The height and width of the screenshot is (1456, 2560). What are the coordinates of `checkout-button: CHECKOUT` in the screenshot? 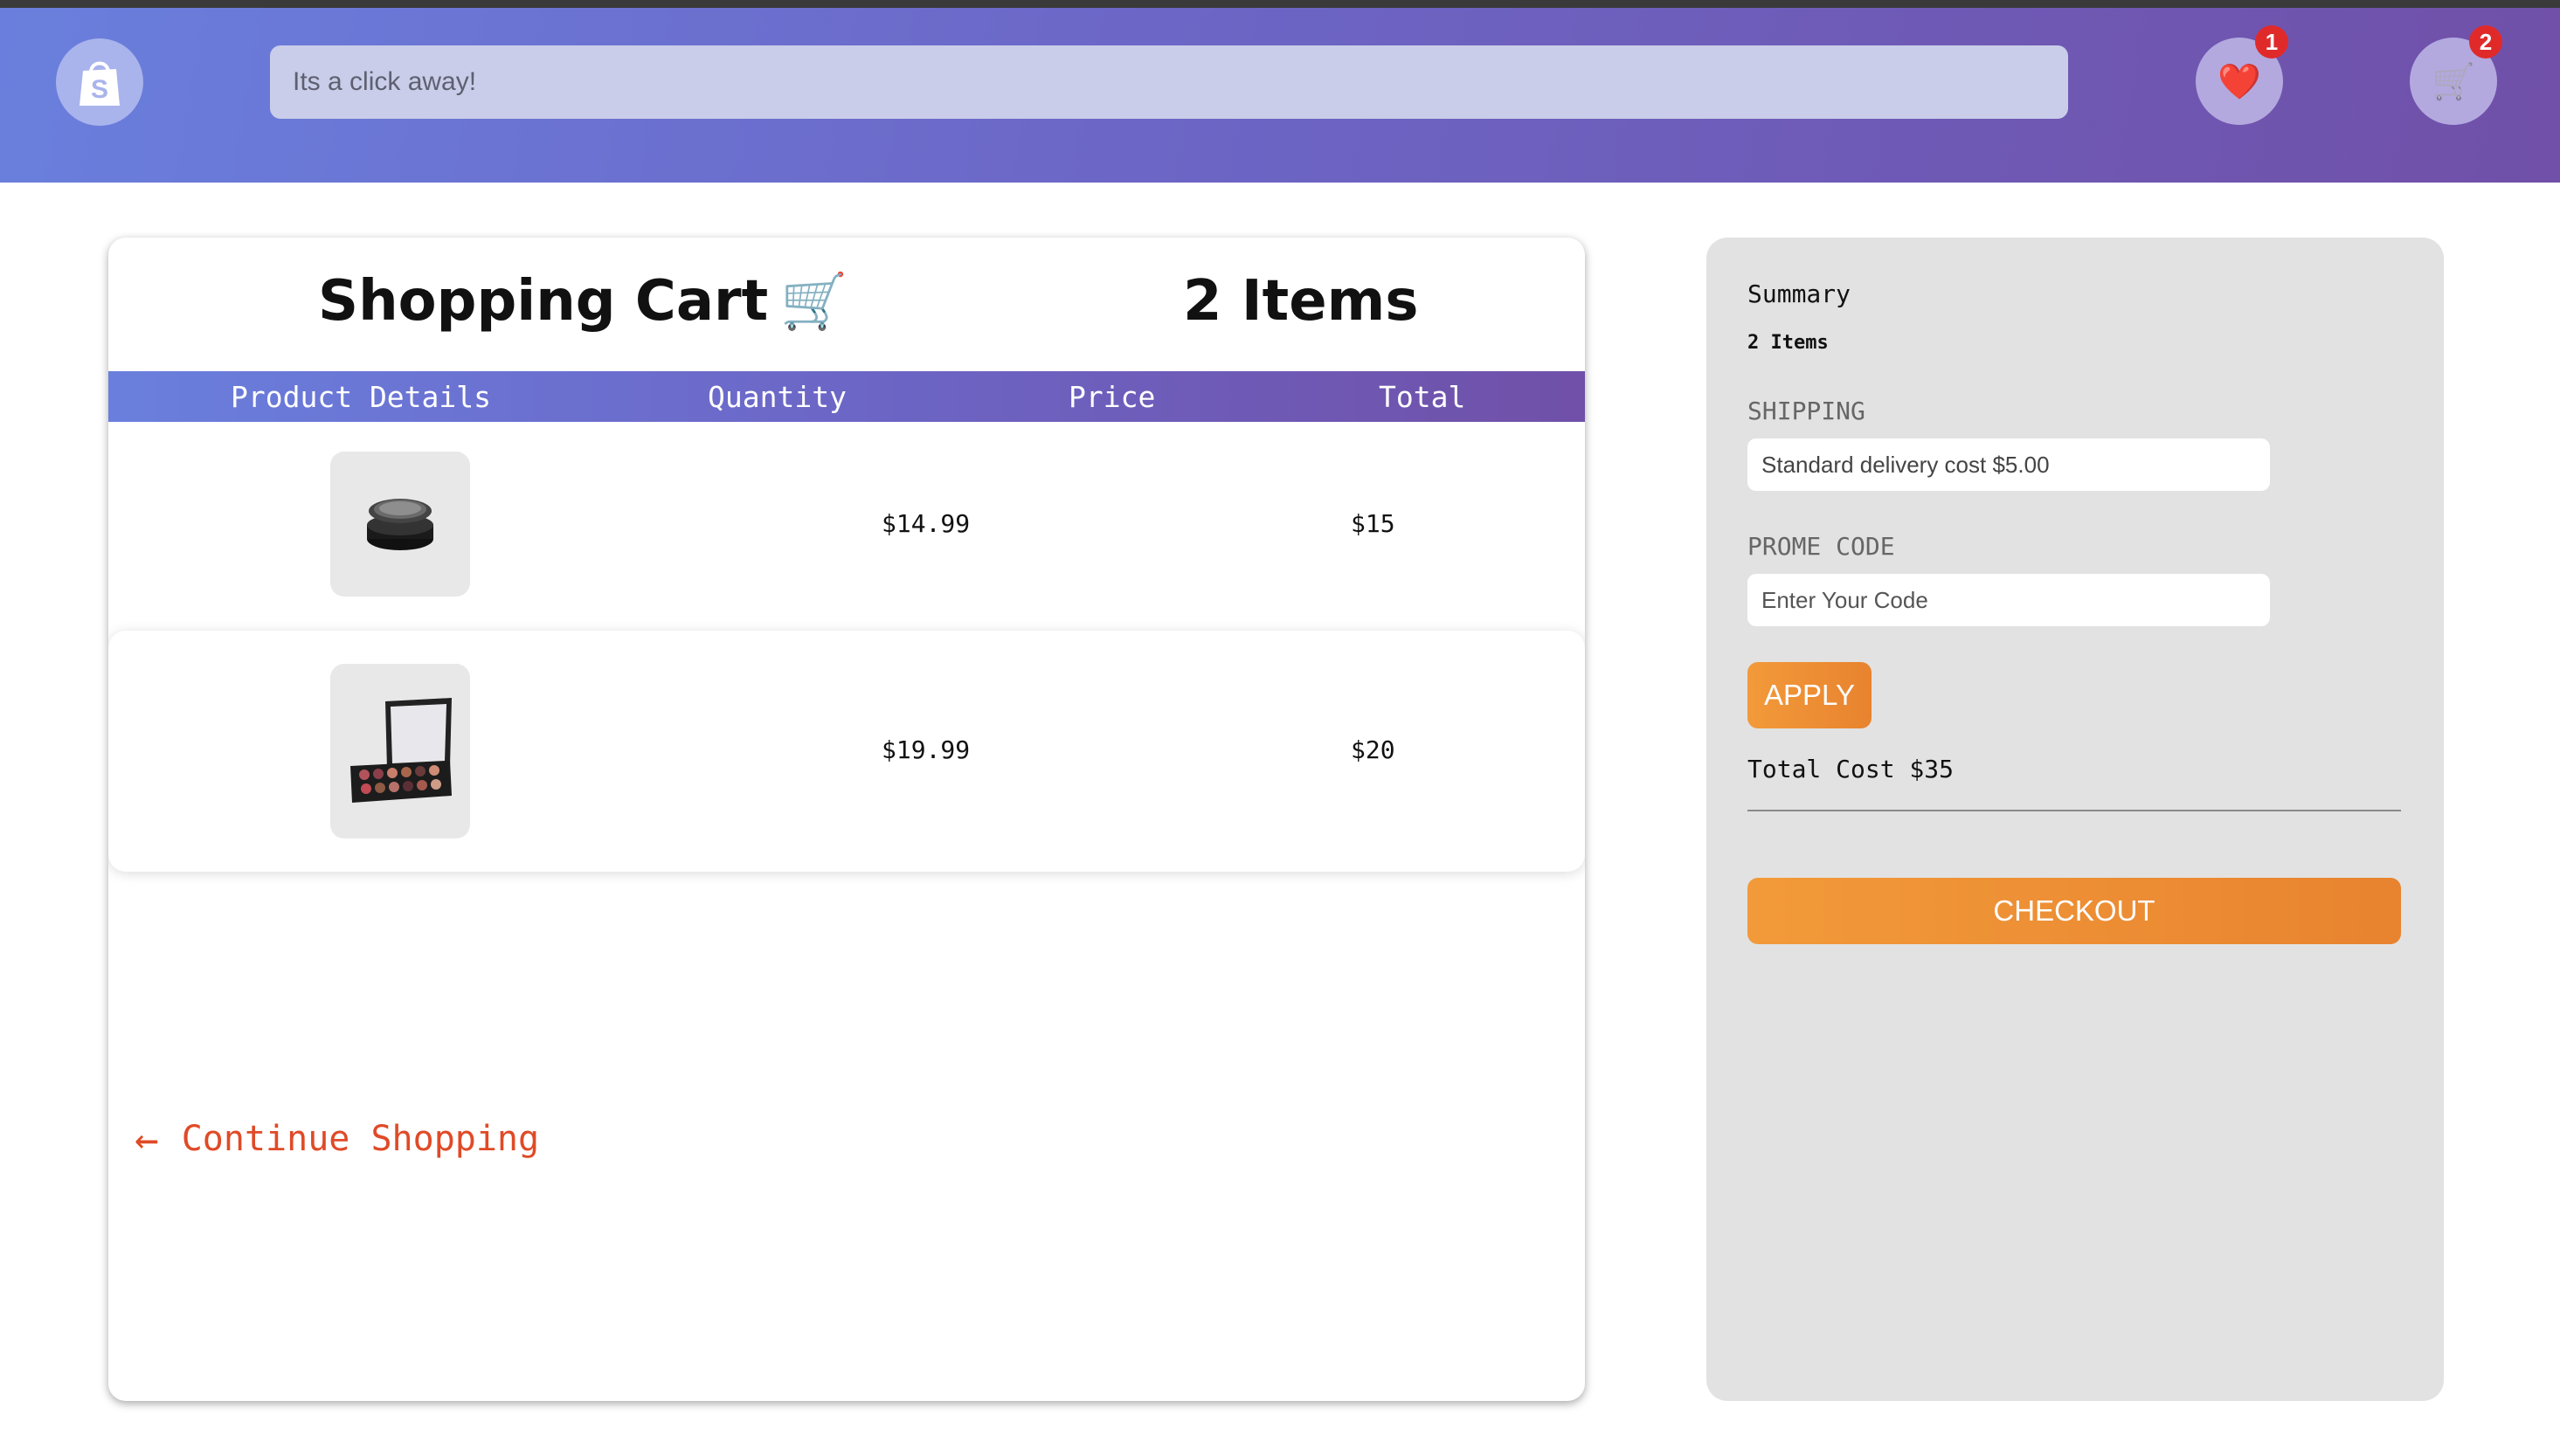 It's located at (2074, 911).